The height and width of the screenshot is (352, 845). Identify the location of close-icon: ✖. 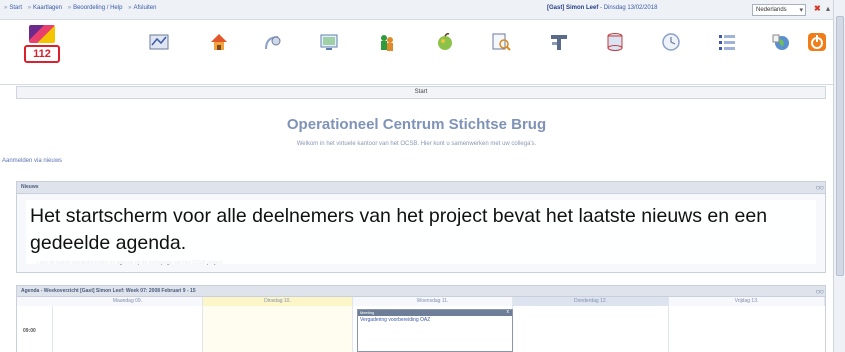
(817, 8).